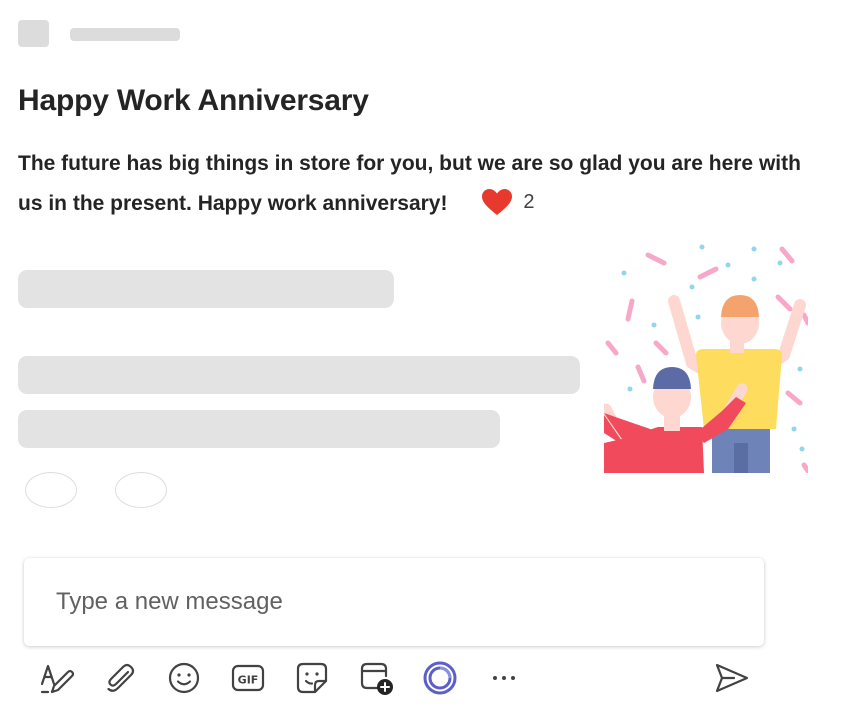  I want to click on loop-icon, so click(440, 678).